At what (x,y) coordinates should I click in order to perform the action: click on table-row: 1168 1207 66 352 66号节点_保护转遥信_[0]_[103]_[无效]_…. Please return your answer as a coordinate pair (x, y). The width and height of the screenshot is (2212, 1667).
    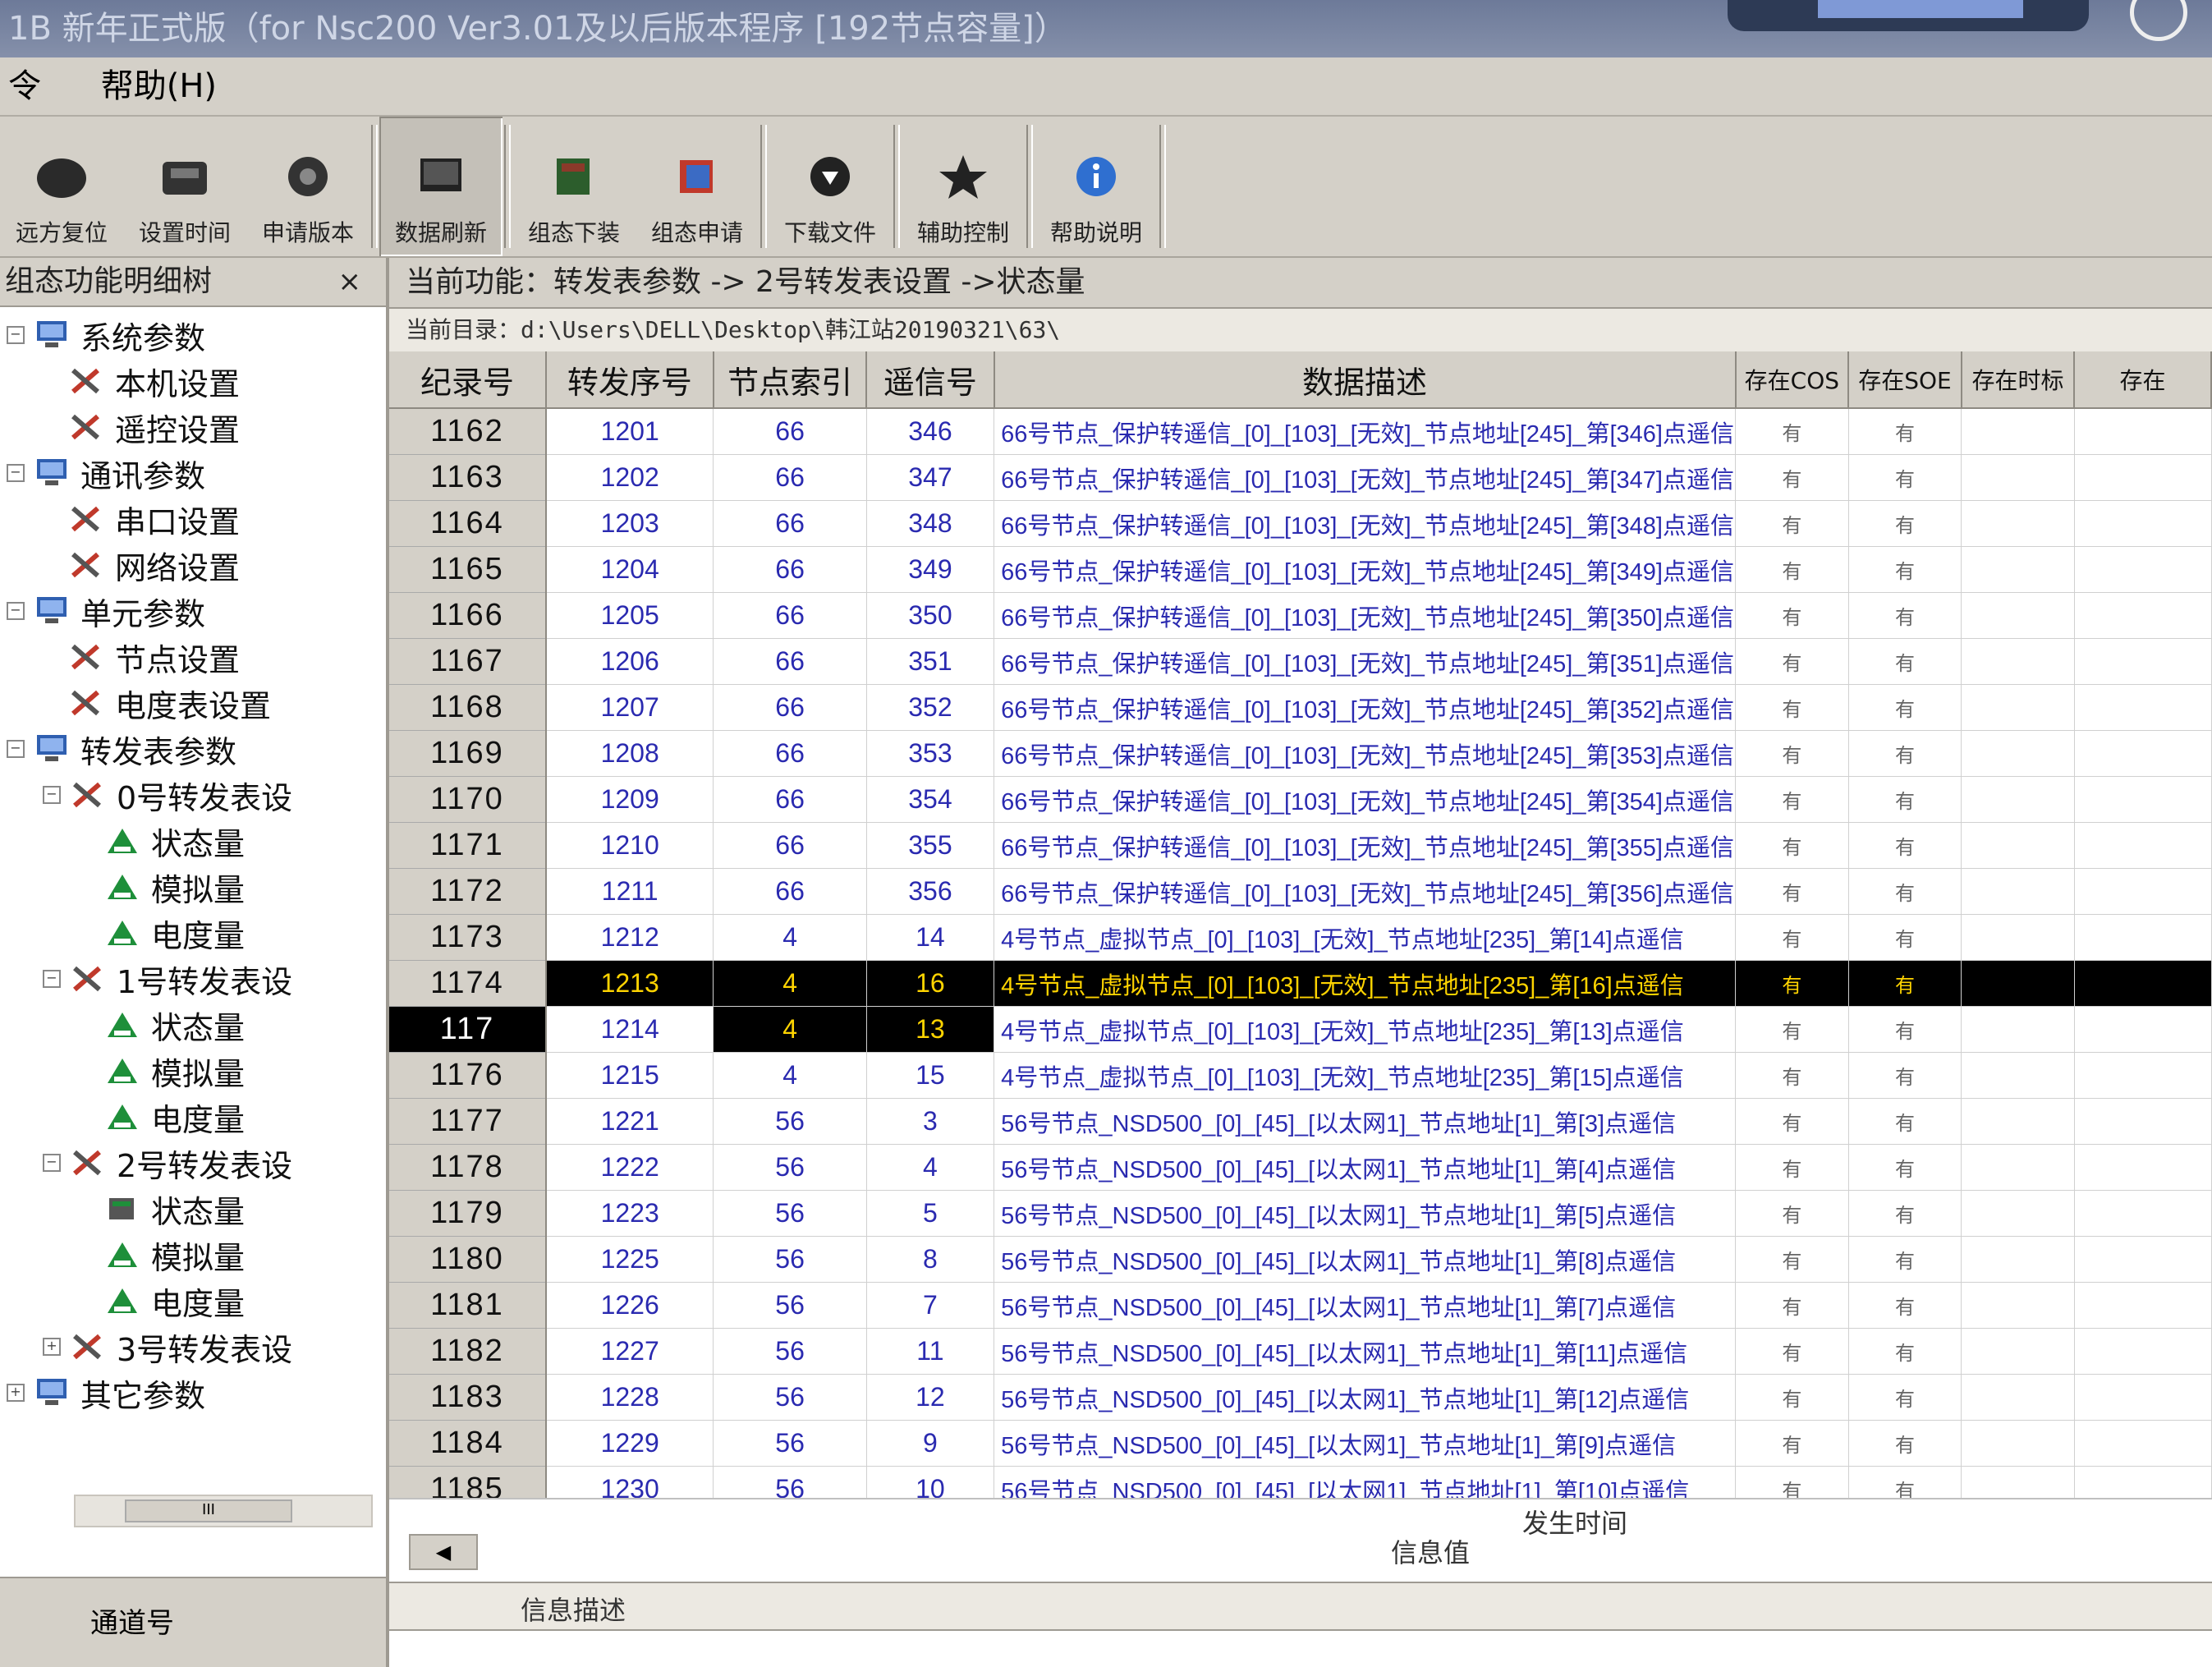
    Looking at the image, I should click on (1300, 707).